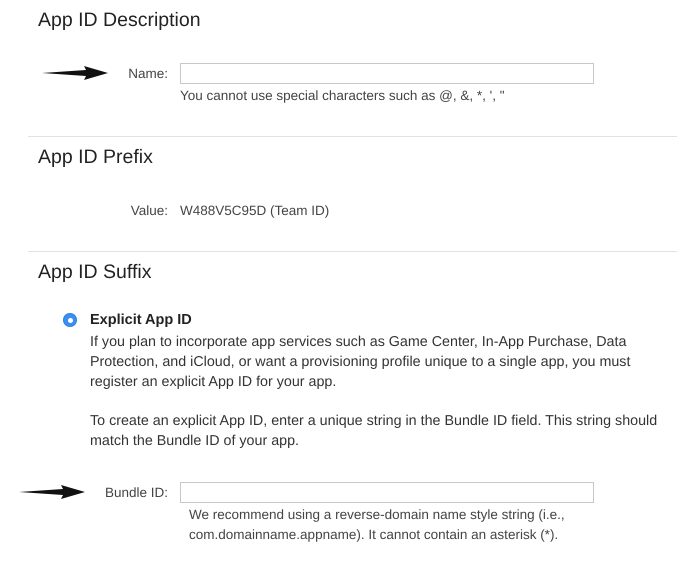 The image size is (689, 586). Describe the element at coordinates (361, 362) in the screenshot. I see `description-text: If you plan to incorporate app services such as Game Center, In-App Purchase, Data Protection, and iCloud, or want a provisioning profile unique to a single app, you must register an explicit App ID for your app.` at that location.